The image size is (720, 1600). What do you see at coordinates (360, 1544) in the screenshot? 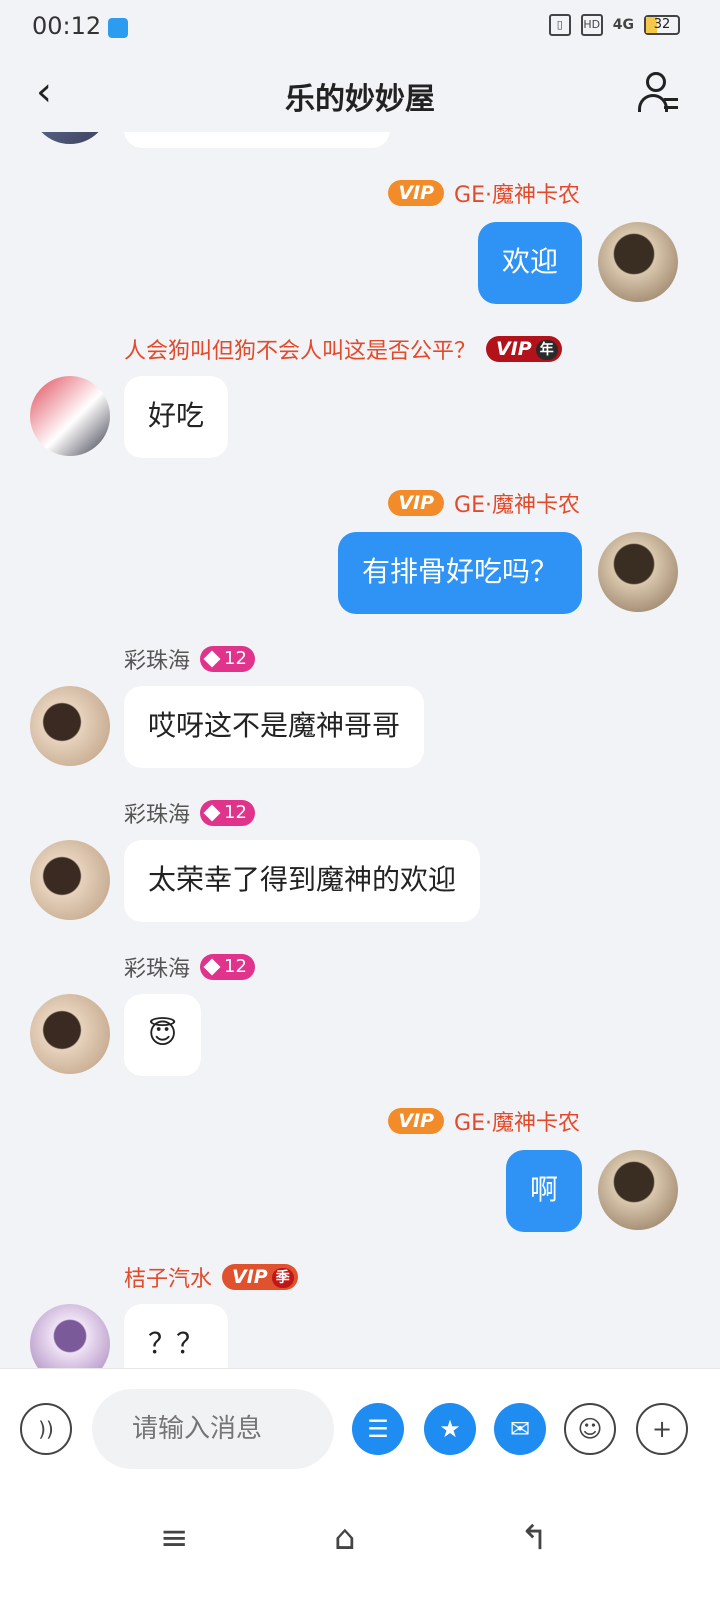
I see `system-nav-bar: ≡ ⌂ ↰` at bounding box center [360, 1544].